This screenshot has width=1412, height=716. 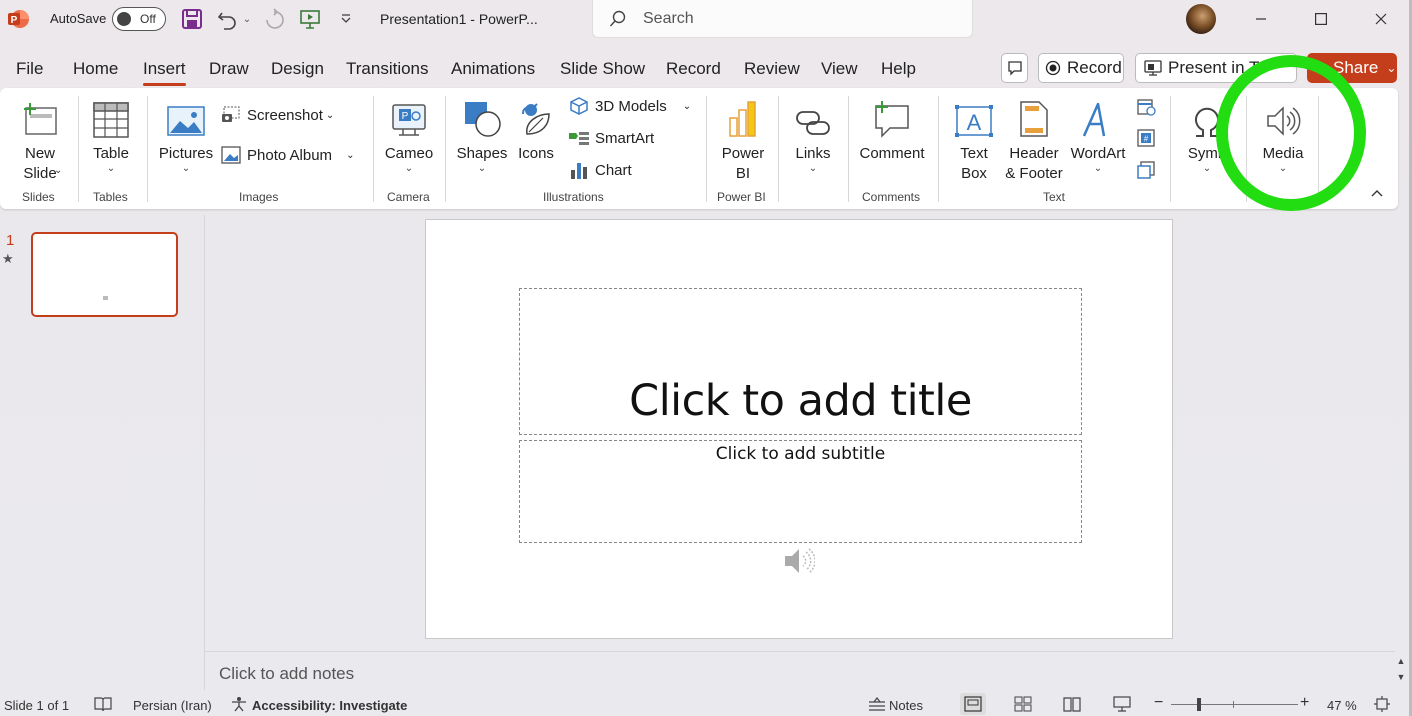 I want to click on notes-placeholder: Click to add notes, so click(x=287, y=673).